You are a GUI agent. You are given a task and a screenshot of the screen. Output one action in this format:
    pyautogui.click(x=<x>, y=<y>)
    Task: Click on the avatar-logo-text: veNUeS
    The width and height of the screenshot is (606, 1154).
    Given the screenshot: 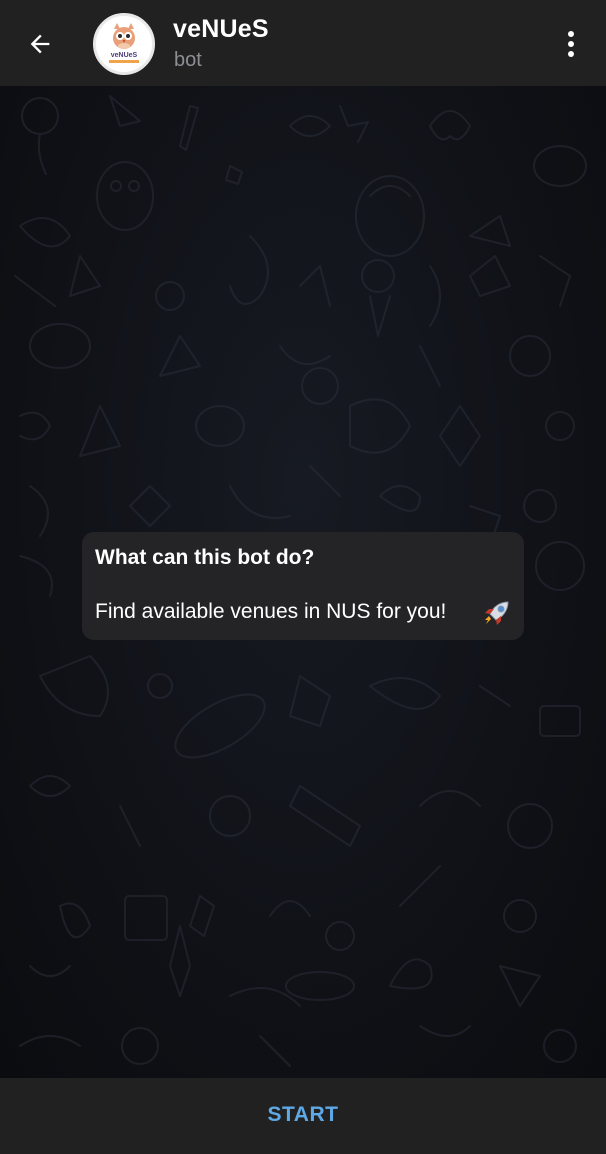 What is the action you would take?
    pyautogui.click(x=124, y=55)
    